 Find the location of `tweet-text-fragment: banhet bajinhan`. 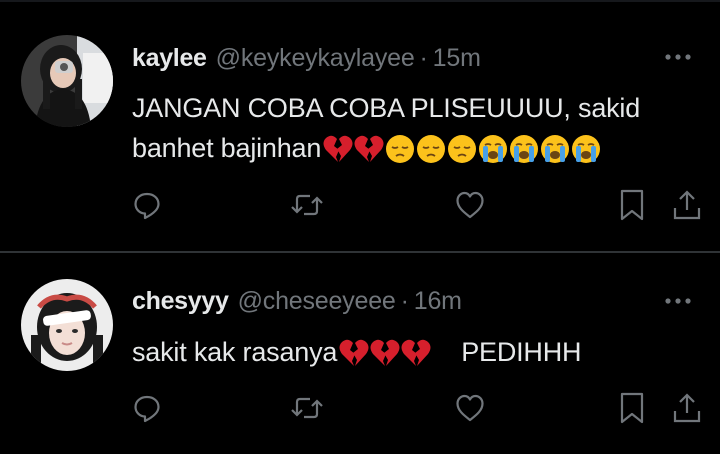

tweet-text-fragment: banhet bajinhan is located at coordinates (227, 148).